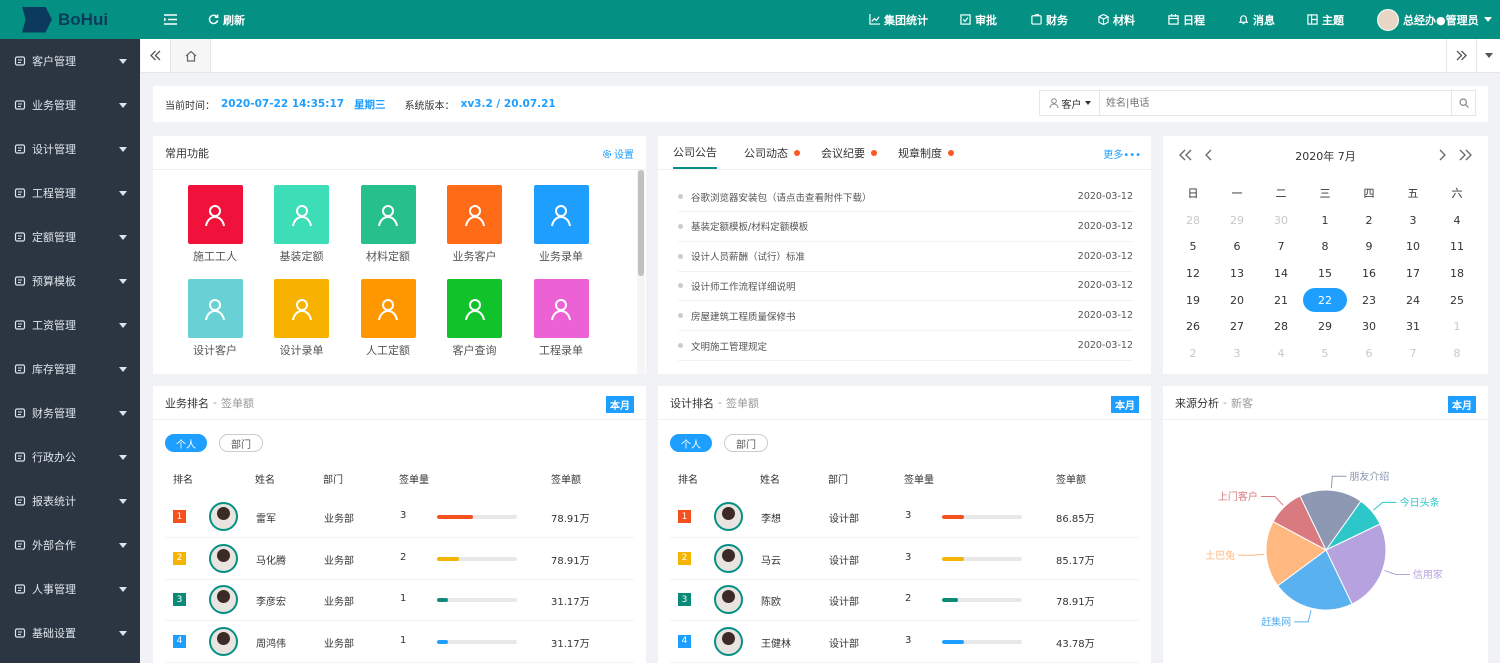 Image resolution: width=1500 pixels, height=663 pixels. What do you see at coordinates (1434, 19) in the screenshot?
I see `user-menu: 总经办●管理员` at bounding box center [1434, 19].